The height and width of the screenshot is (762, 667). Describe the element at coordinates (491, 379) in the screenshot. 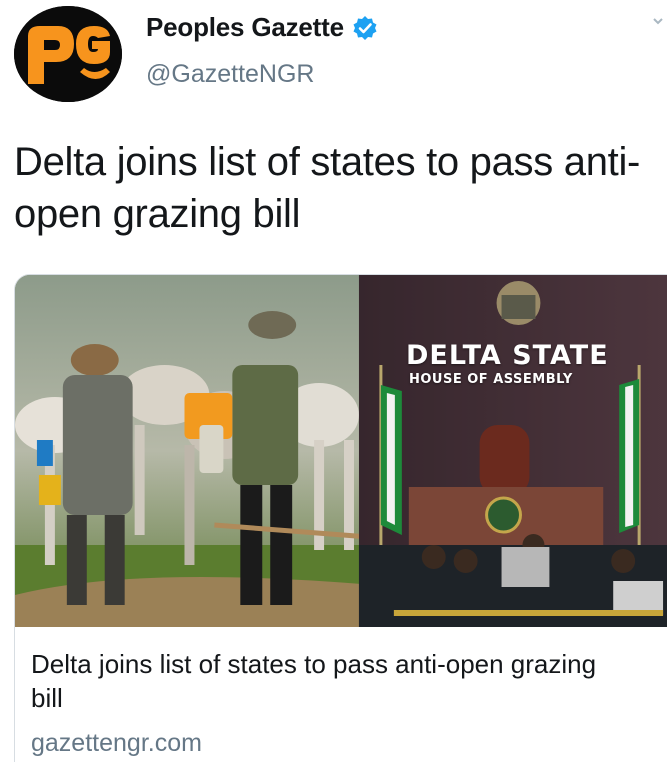

I see `sign-subtitle: HOUSE OF ASSEMBLY` at that location.